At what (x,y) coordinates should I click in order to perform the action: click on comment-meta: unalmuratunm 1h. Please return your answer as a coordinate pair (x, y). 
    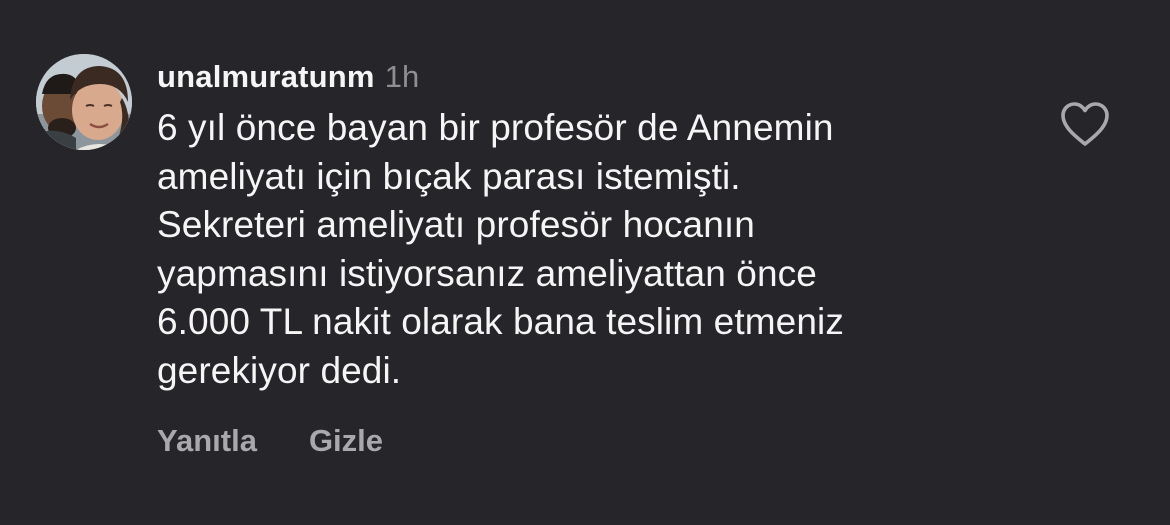
    Looking at the image, I should click on (587, 77).